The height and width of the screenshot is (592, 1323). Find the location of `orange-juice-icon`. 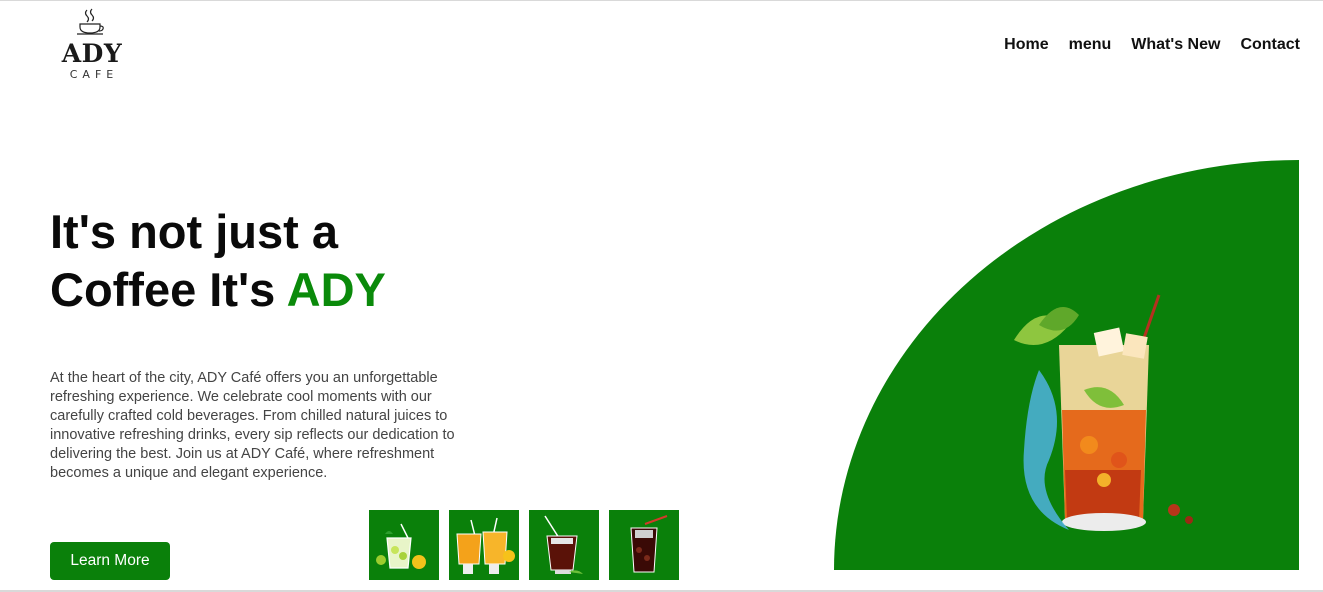

orange-juice-icon is located at coordinates (484, 545).